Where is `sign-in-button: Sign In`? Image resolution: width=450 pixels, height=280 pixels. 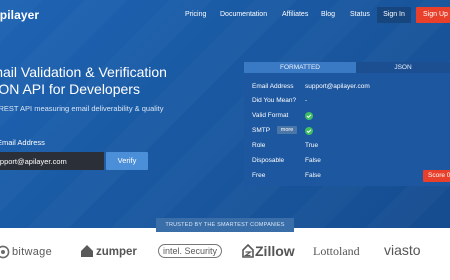 sign-in-button: Sign In is located at coordinates (394, 15).